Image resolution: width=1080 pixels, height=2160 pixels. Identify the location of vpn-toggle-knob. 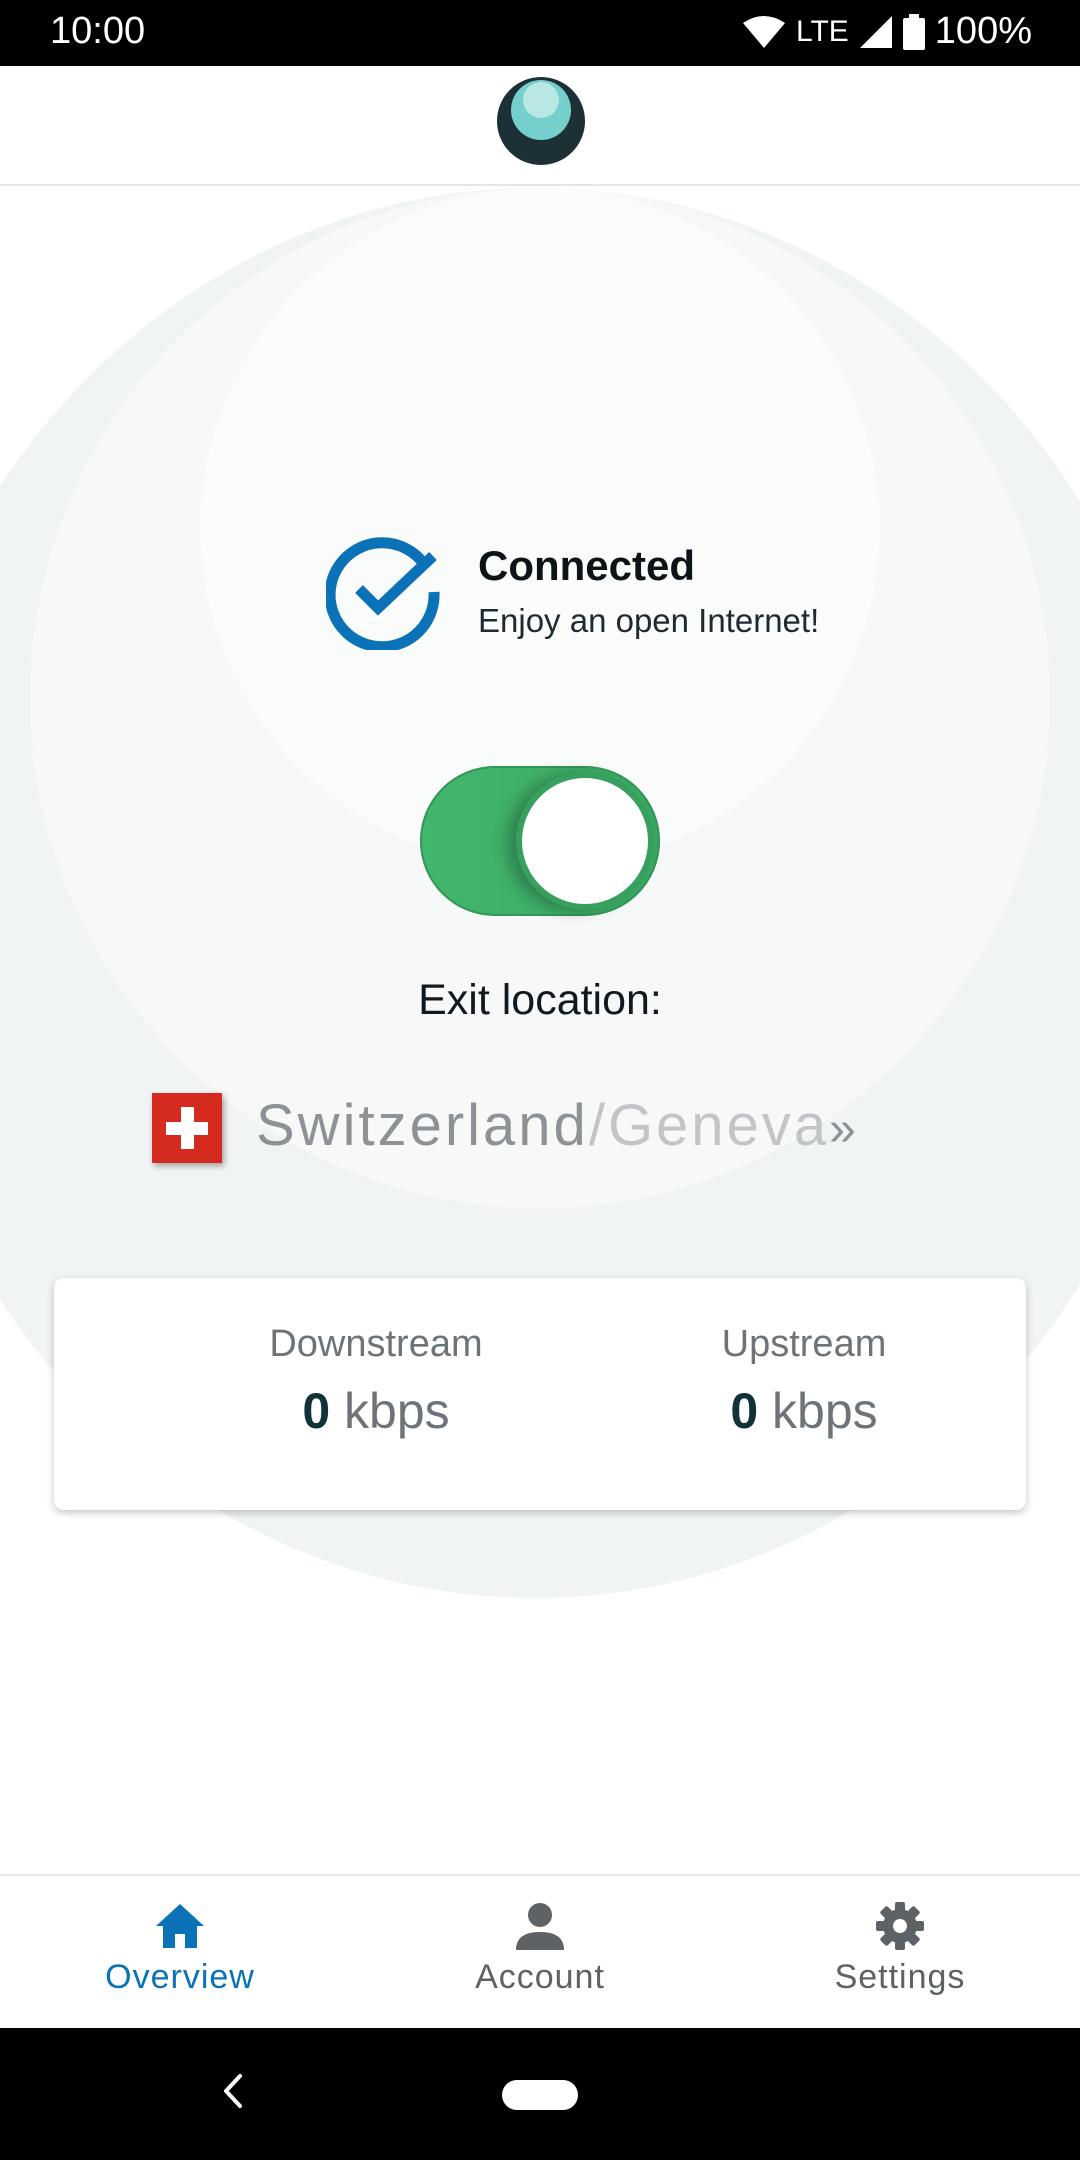
(585, 841).